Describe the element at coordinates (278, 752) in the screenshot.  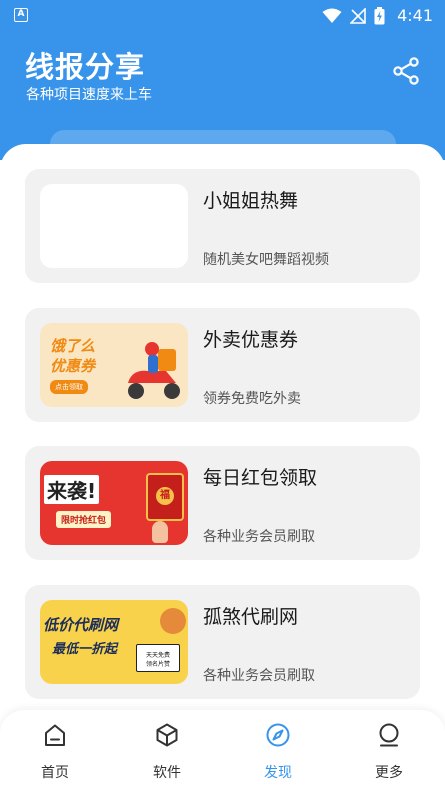
I see `nav-discover: 发现` at that location.